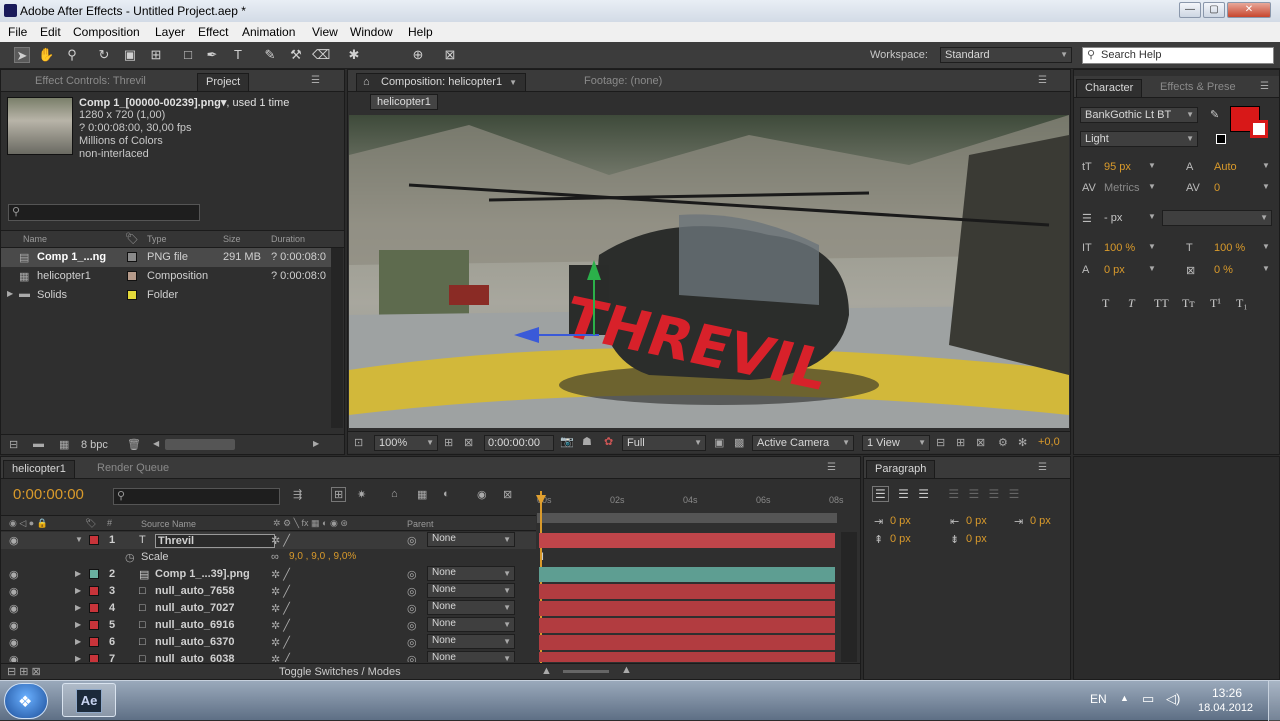 Image resolution: width=1280 pixels, height=721 pixels. What do you see at coordinates (1214, 114) in the screenshot?
I see `eyedropper-icon: ✎` at bounding box center [1214, 114].